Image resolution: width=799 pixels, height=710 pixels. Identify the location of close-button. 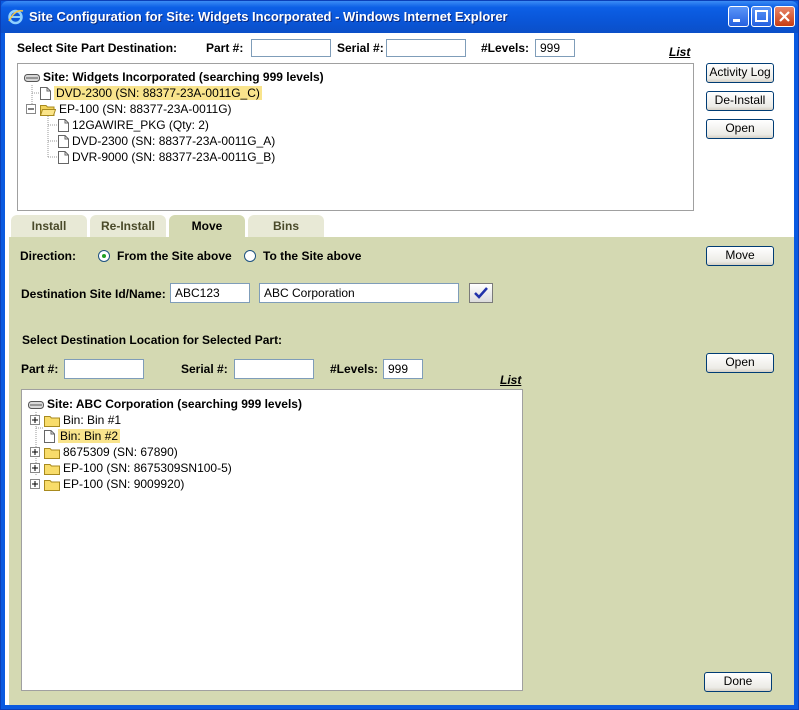
(784, 16).